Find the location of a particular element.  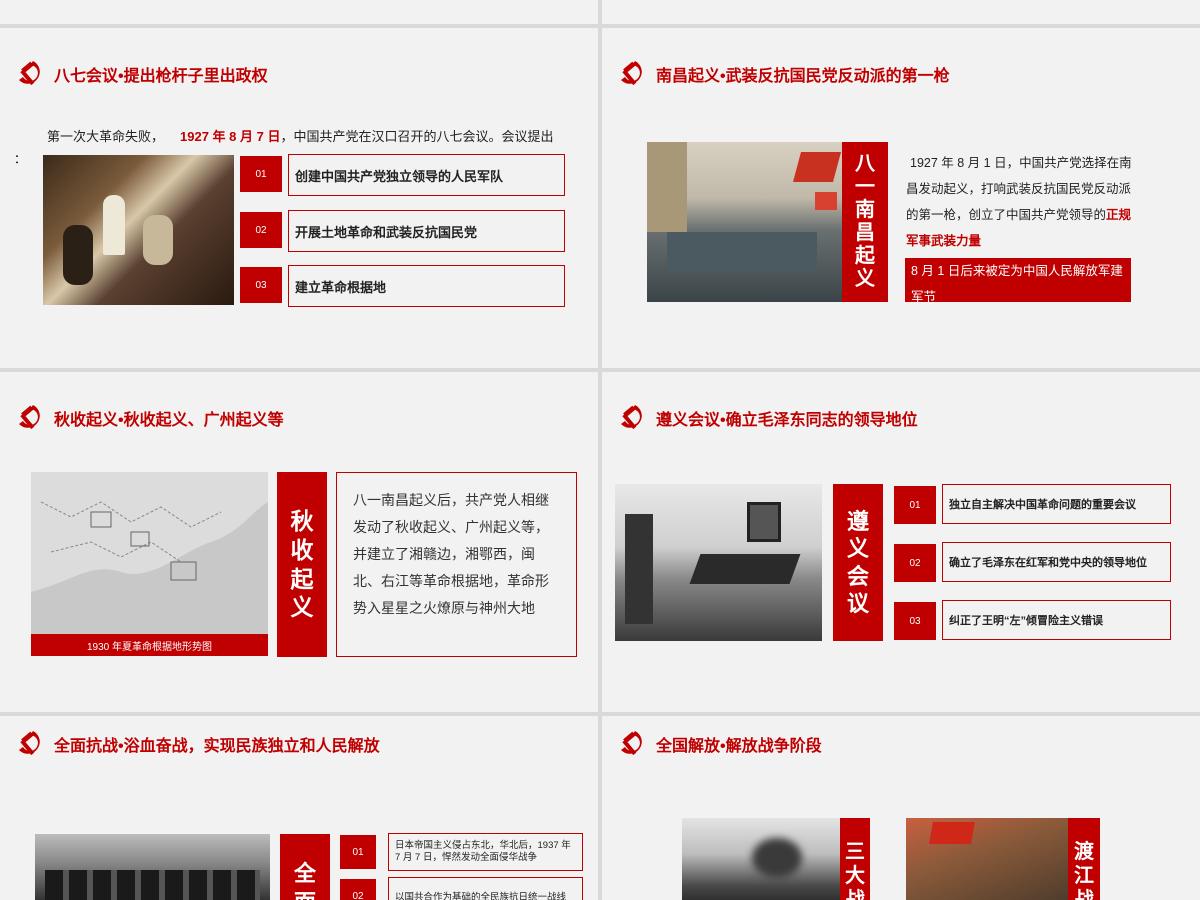

nanchang-painting is located at coordinates (745, 222).